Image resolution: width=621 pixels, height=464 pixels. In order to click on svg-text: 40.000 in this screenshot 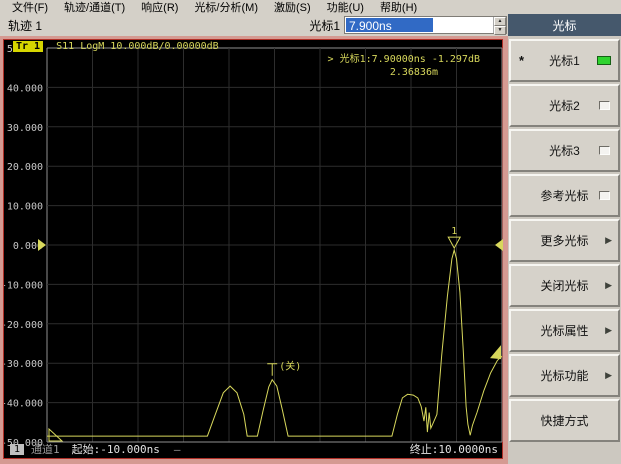, I will do `click(25, 88)`.